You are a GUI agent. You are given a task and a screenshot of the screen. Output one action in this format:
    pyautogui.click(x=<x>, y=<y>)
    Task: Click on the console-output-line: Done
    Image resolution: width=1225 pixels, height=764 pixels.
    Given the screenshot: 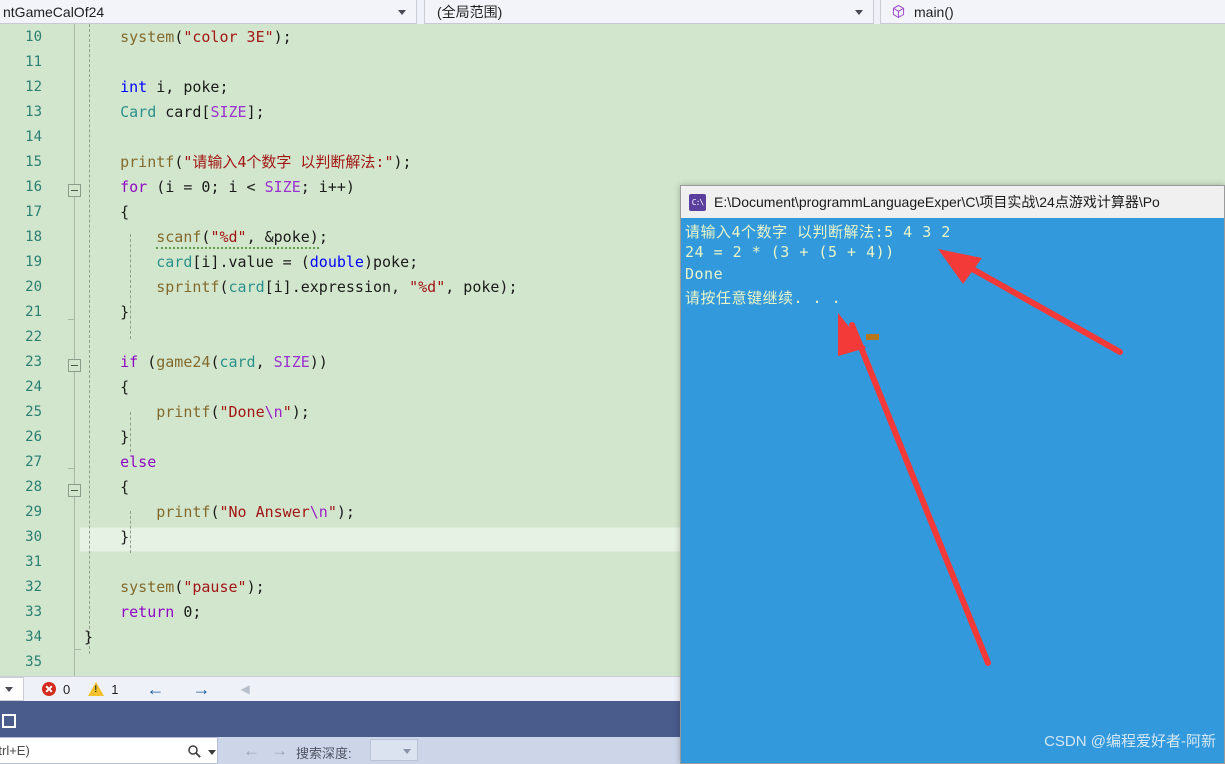 What is the action you would take?
    pyautogui.click(x=704, y=274)
    